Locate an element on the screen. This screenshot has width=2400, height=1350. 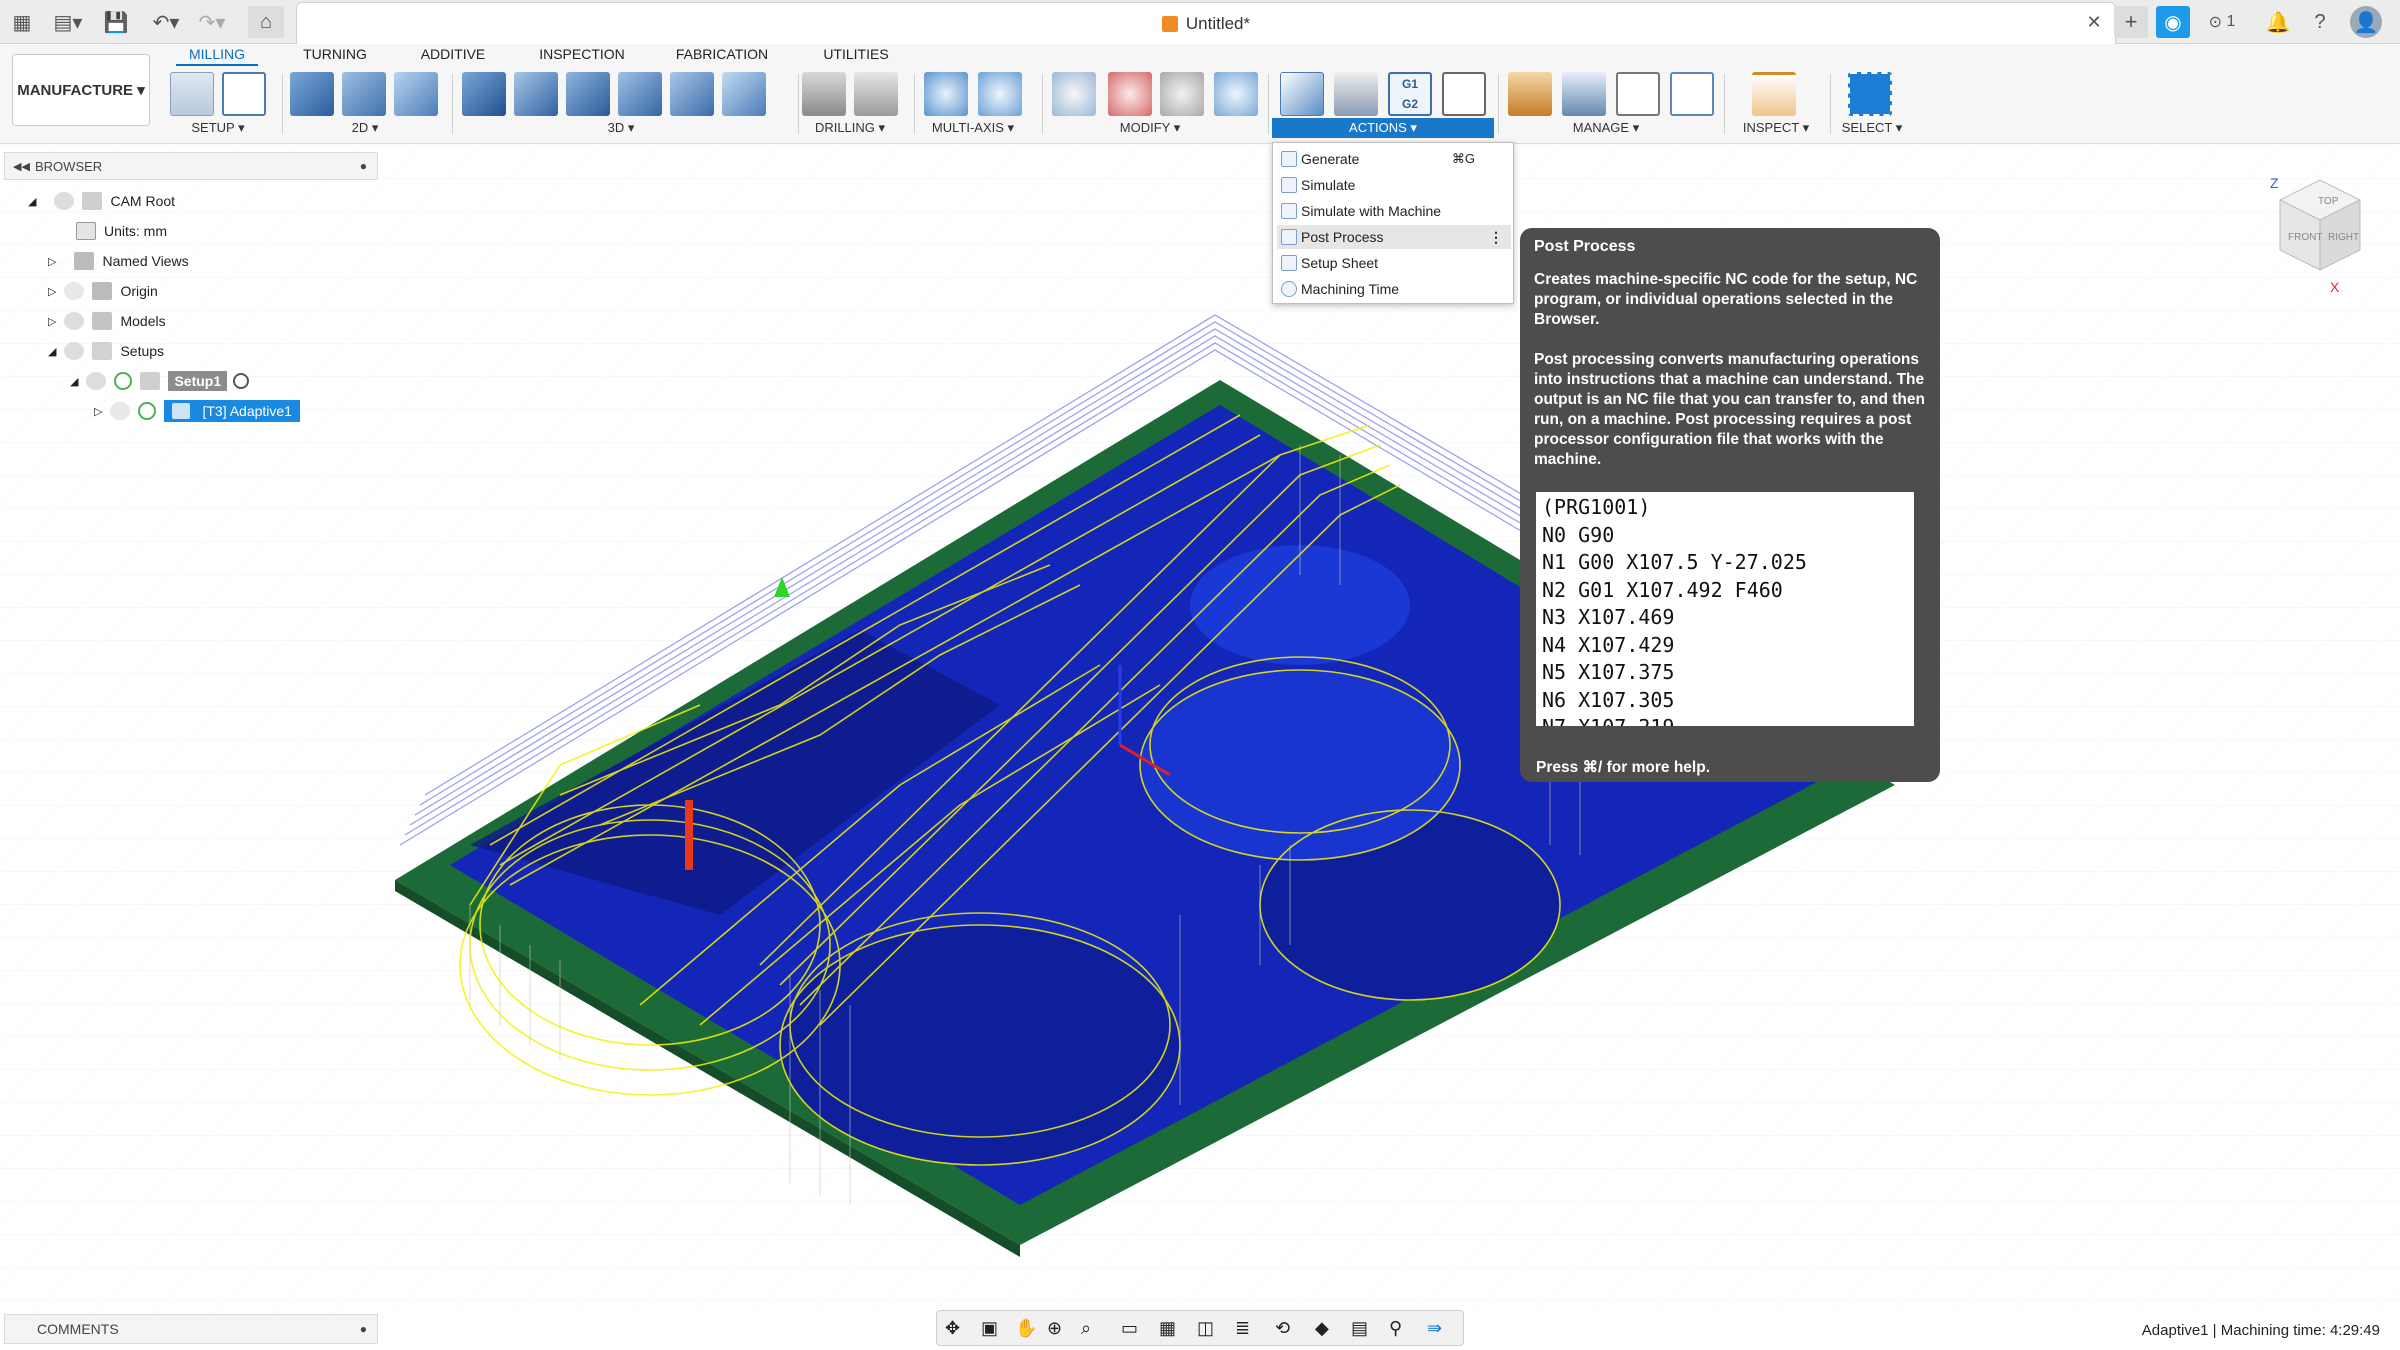
scallop-icon is located at coordinates (692, 94).